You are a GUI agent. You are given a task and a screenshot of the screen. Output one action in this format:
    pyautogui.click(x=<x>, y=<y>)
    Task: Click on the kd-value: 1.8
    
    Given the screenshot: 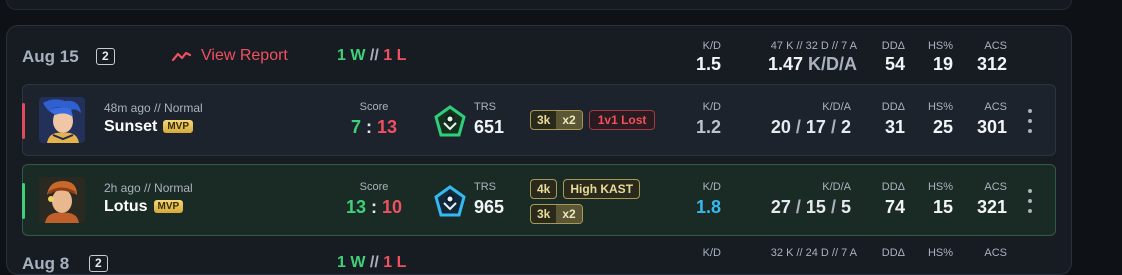 What is the action you would take?
    pyautogui.click(x=708, y=207)
    